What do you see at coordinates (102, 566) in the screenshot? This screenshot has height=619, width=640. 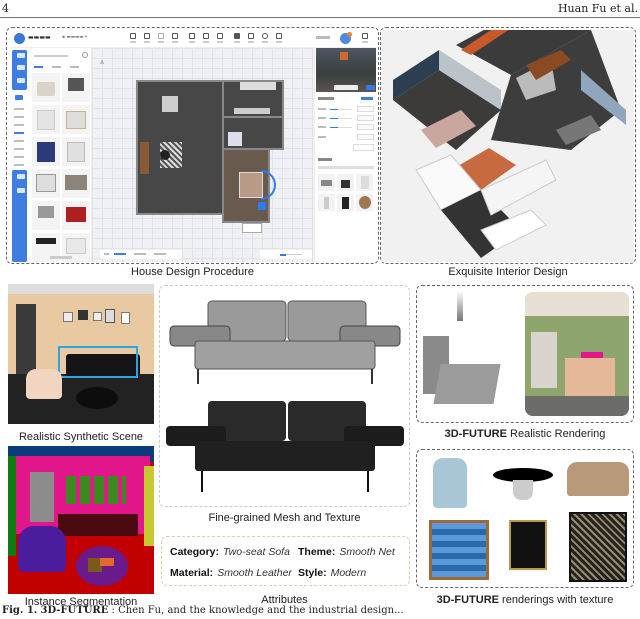 I see `seg-rug` at bounding box center [102, 566].